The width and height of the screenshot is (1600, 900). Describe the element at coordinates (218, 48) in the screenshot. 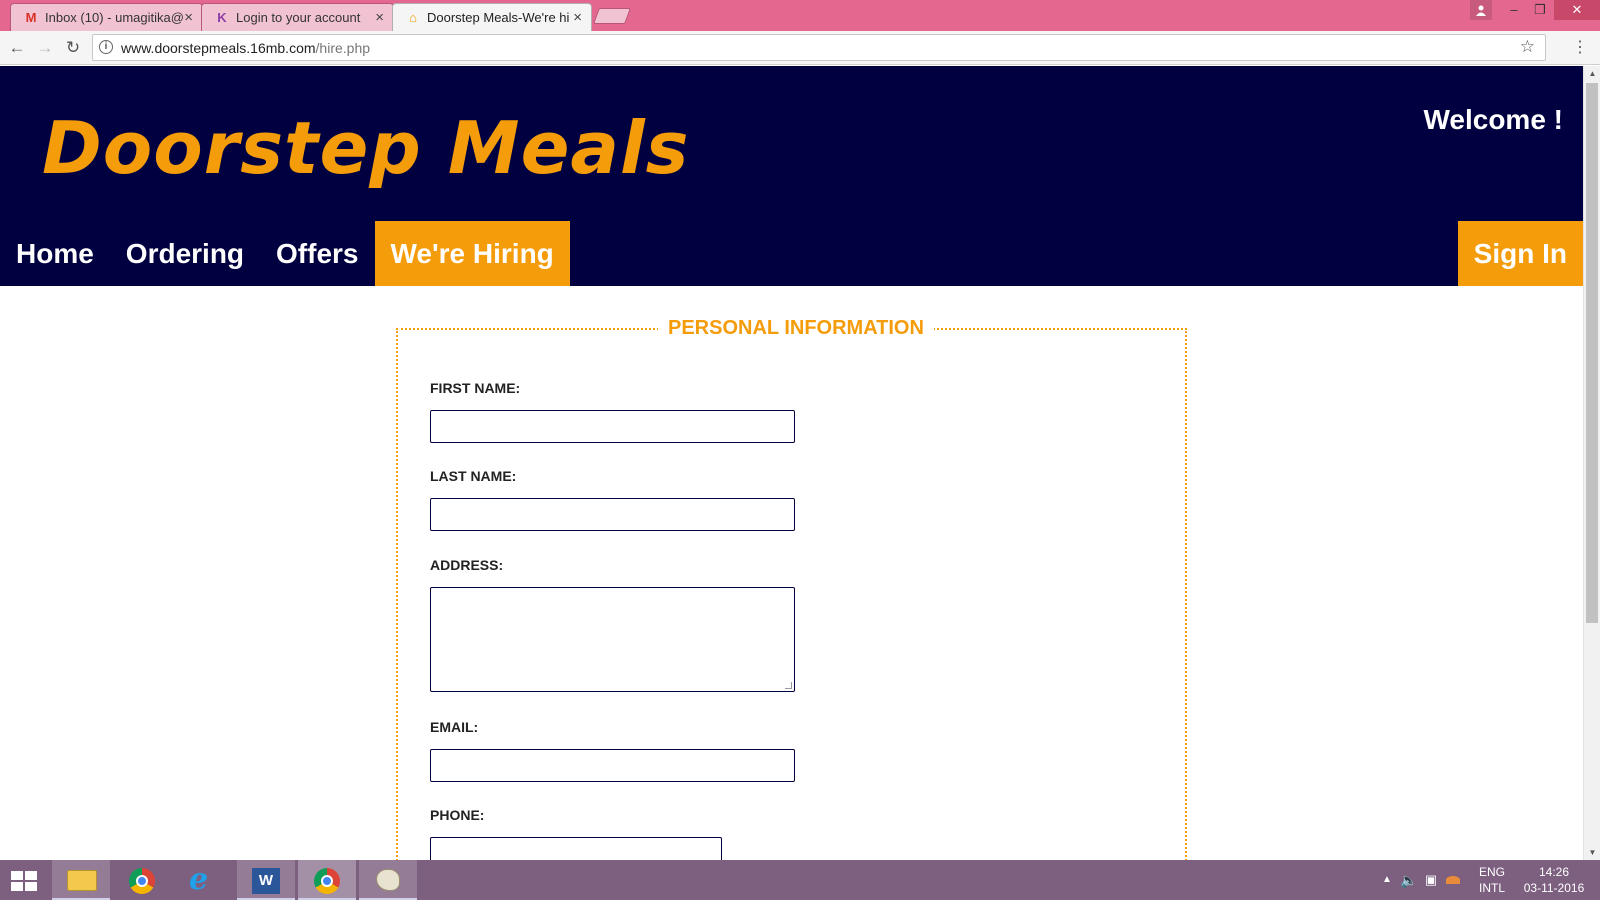

I see `url-host: www.doorstepmeals.16mb.com` at that location.